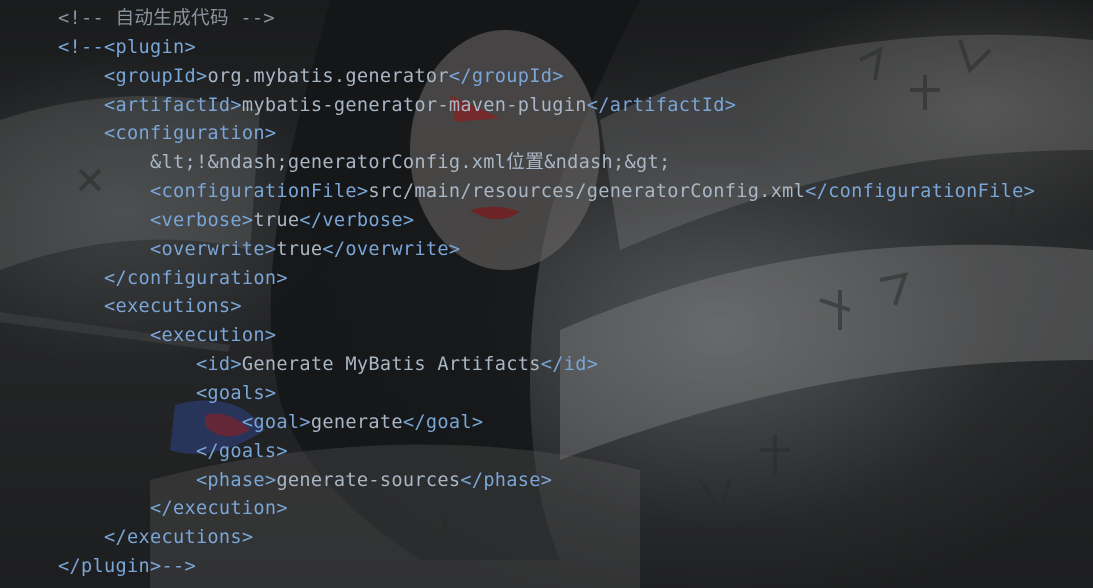  What do you see at coordinates (127, 567) in the screenshot?
I see `xml-tag: </plugin>-->` at bounding box center [127, 567].